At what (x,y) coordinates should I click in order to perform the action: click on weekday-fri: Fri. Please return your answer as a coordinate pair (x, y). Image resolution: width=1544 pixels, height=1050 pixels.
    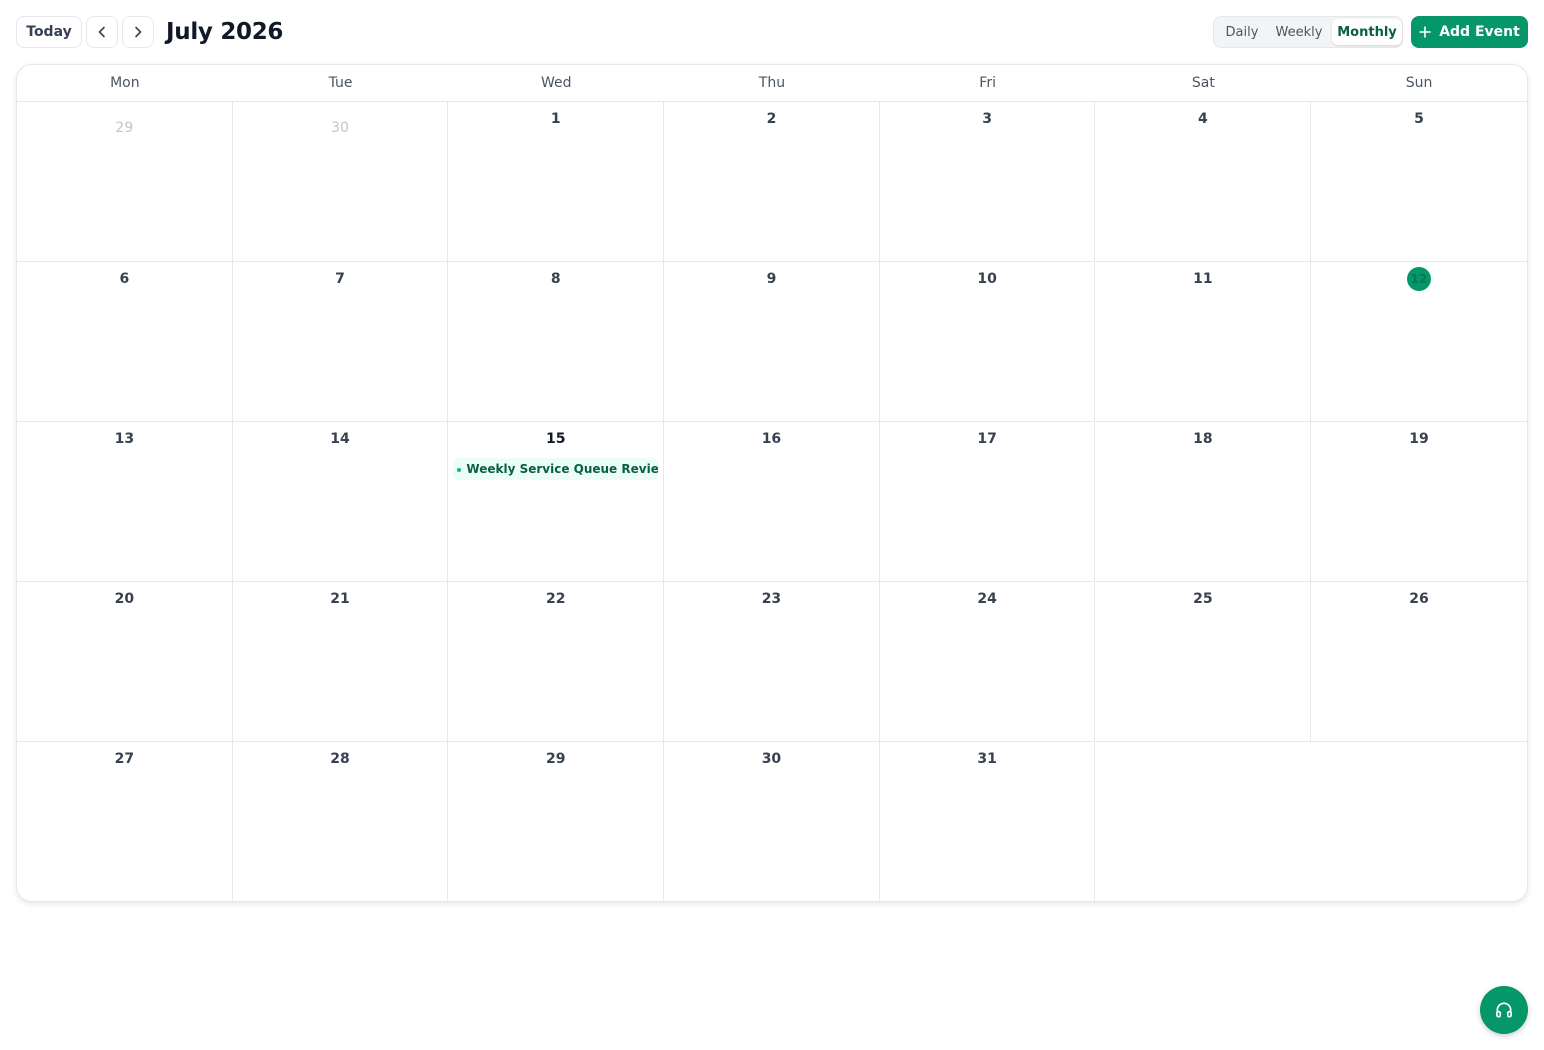
    Looking at the image, I should click on (987, 83).